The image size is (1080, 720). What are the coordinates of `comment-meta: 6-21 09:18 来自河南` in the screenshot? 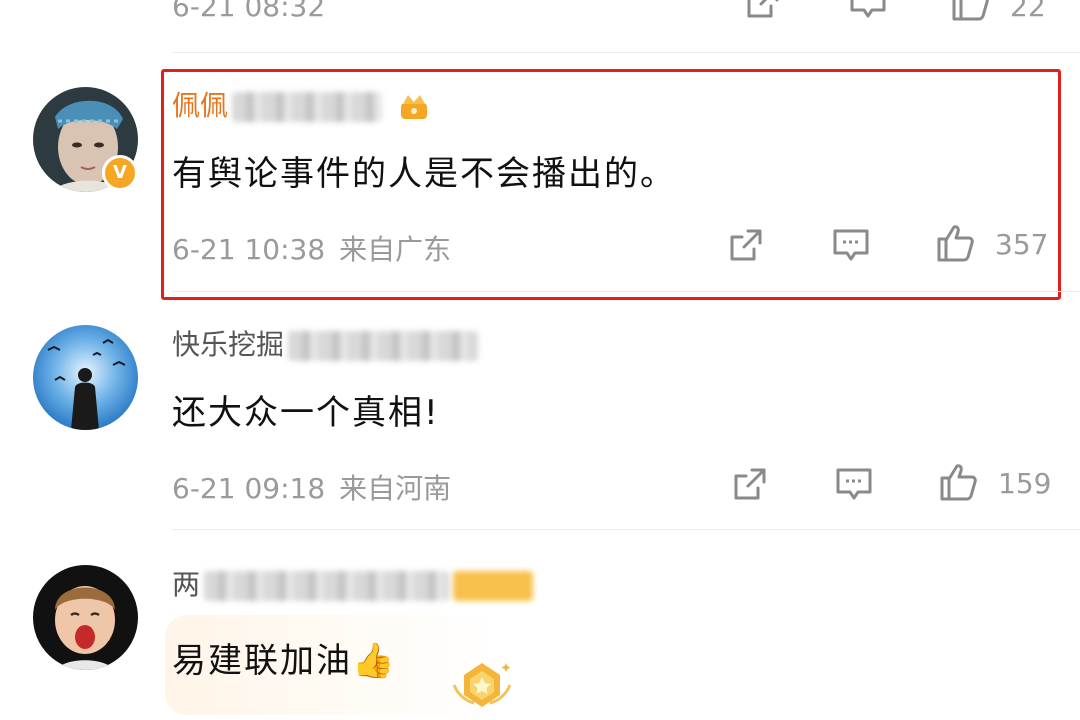 It's located at (311, 487).